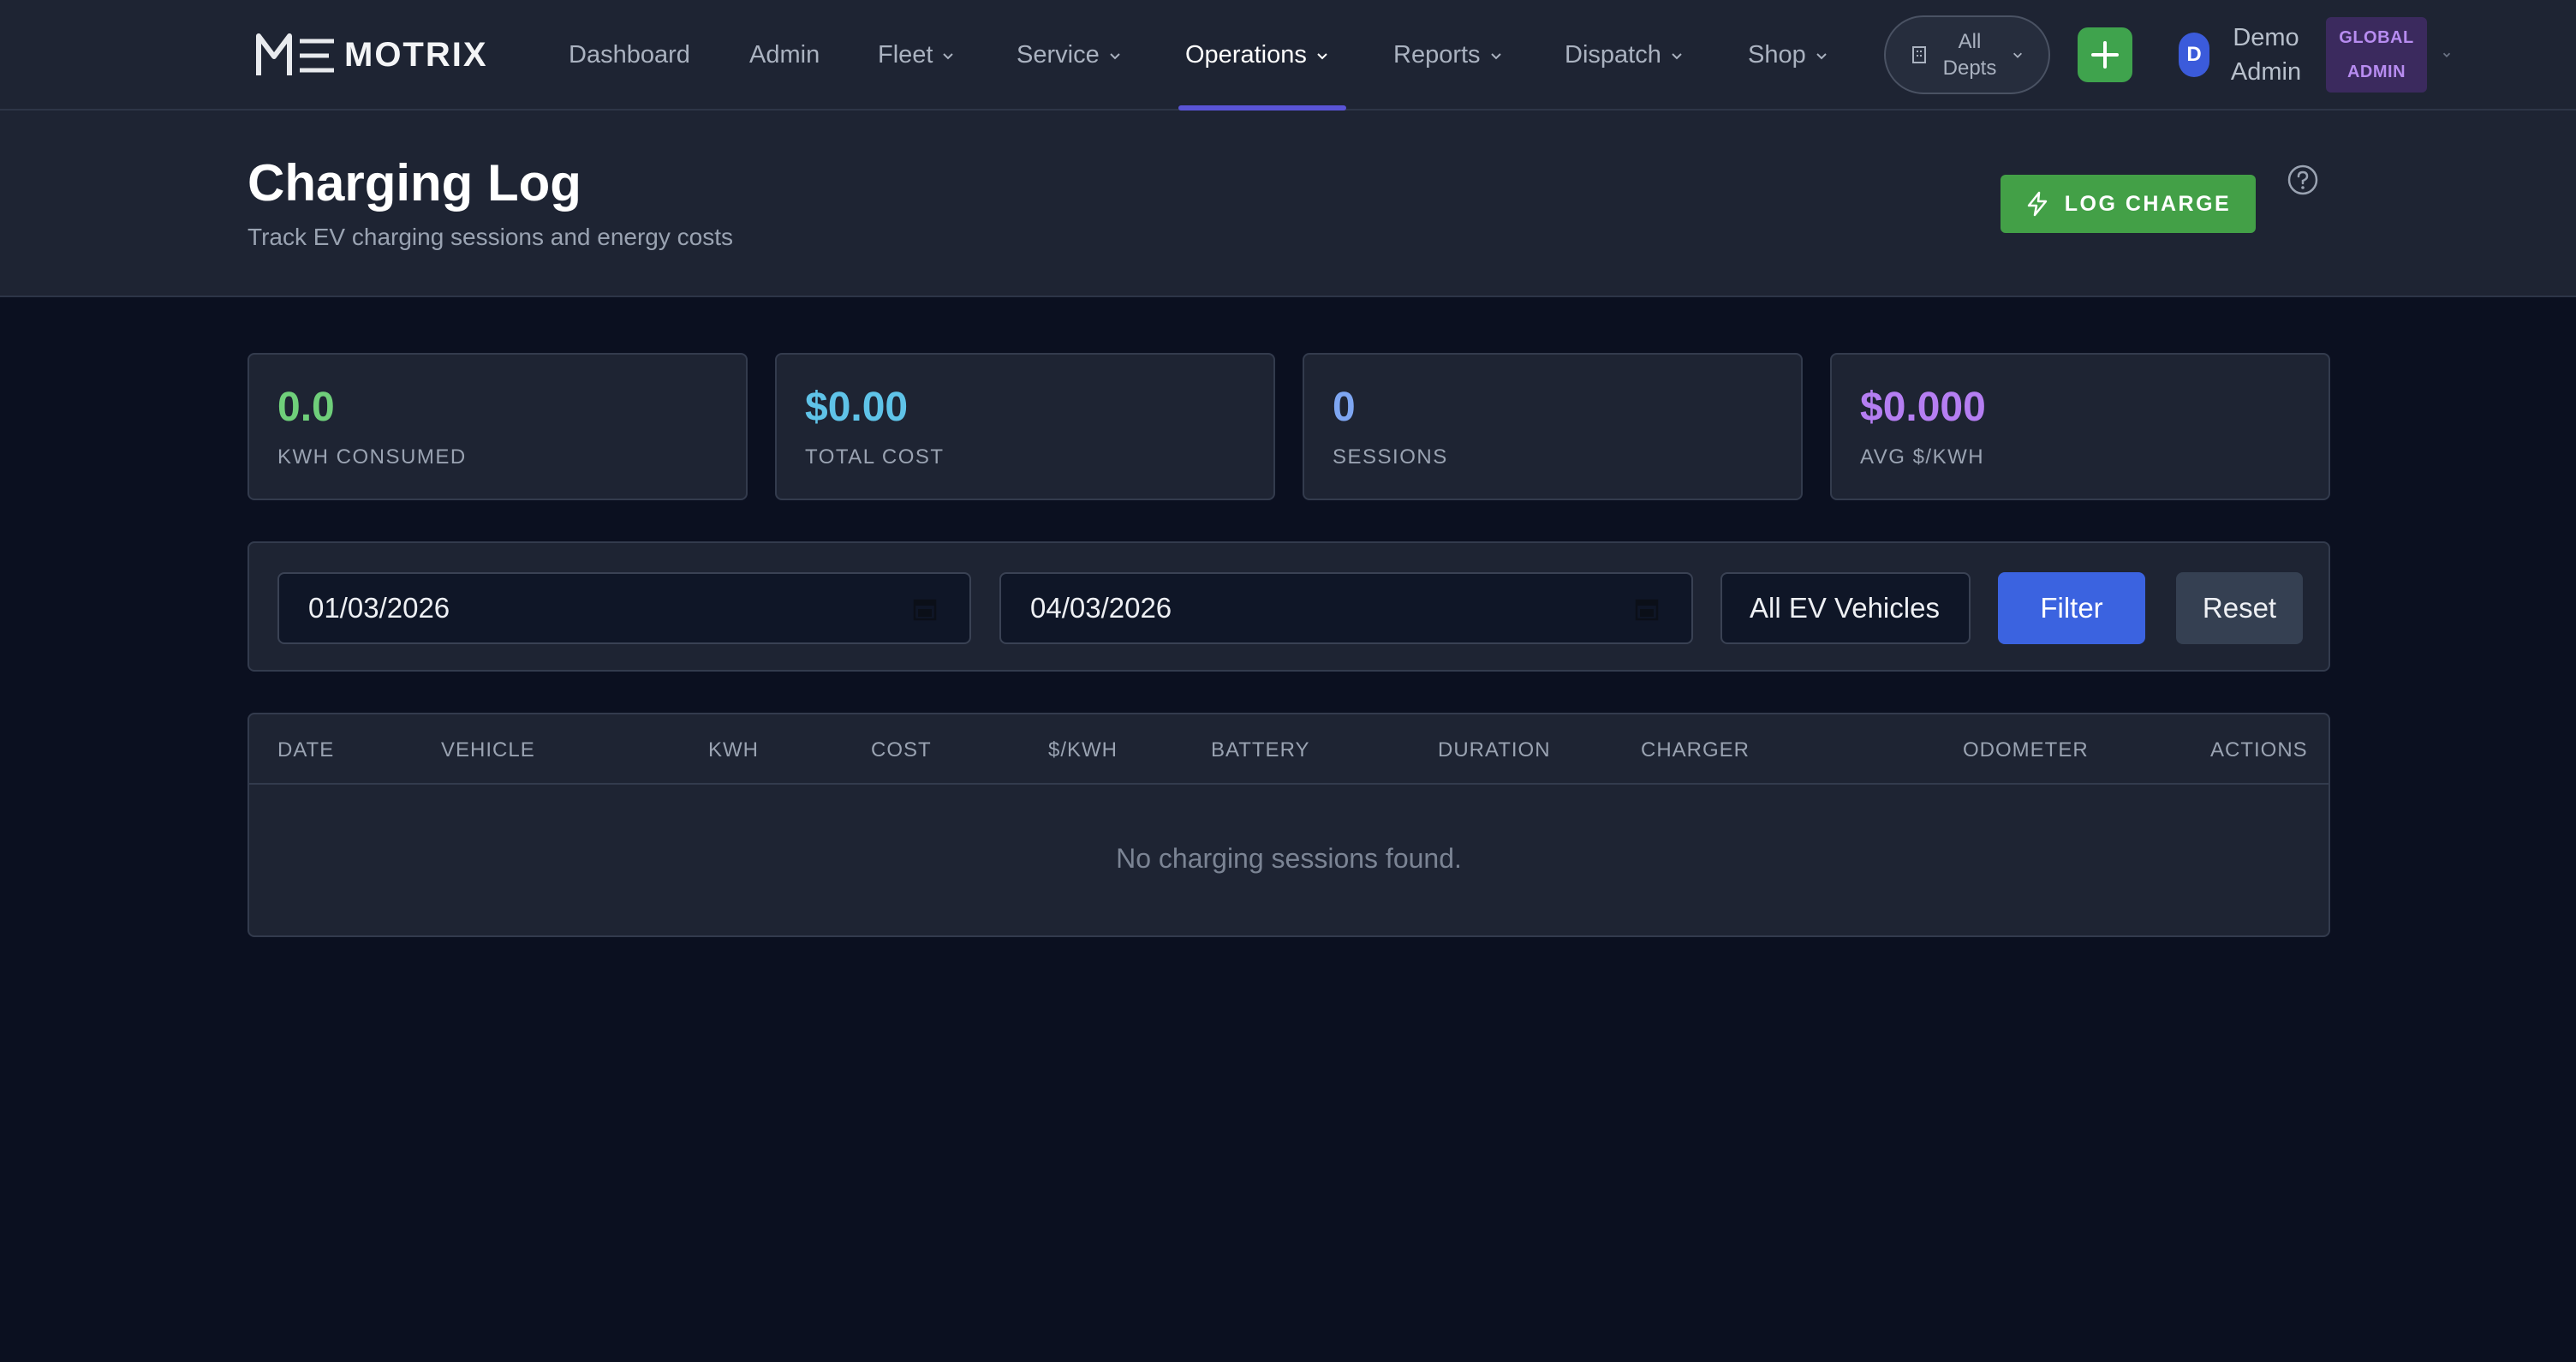  Describe the element at coordinates (1344, 407) in the screenshot. I see `stat-value: 0` at that location.